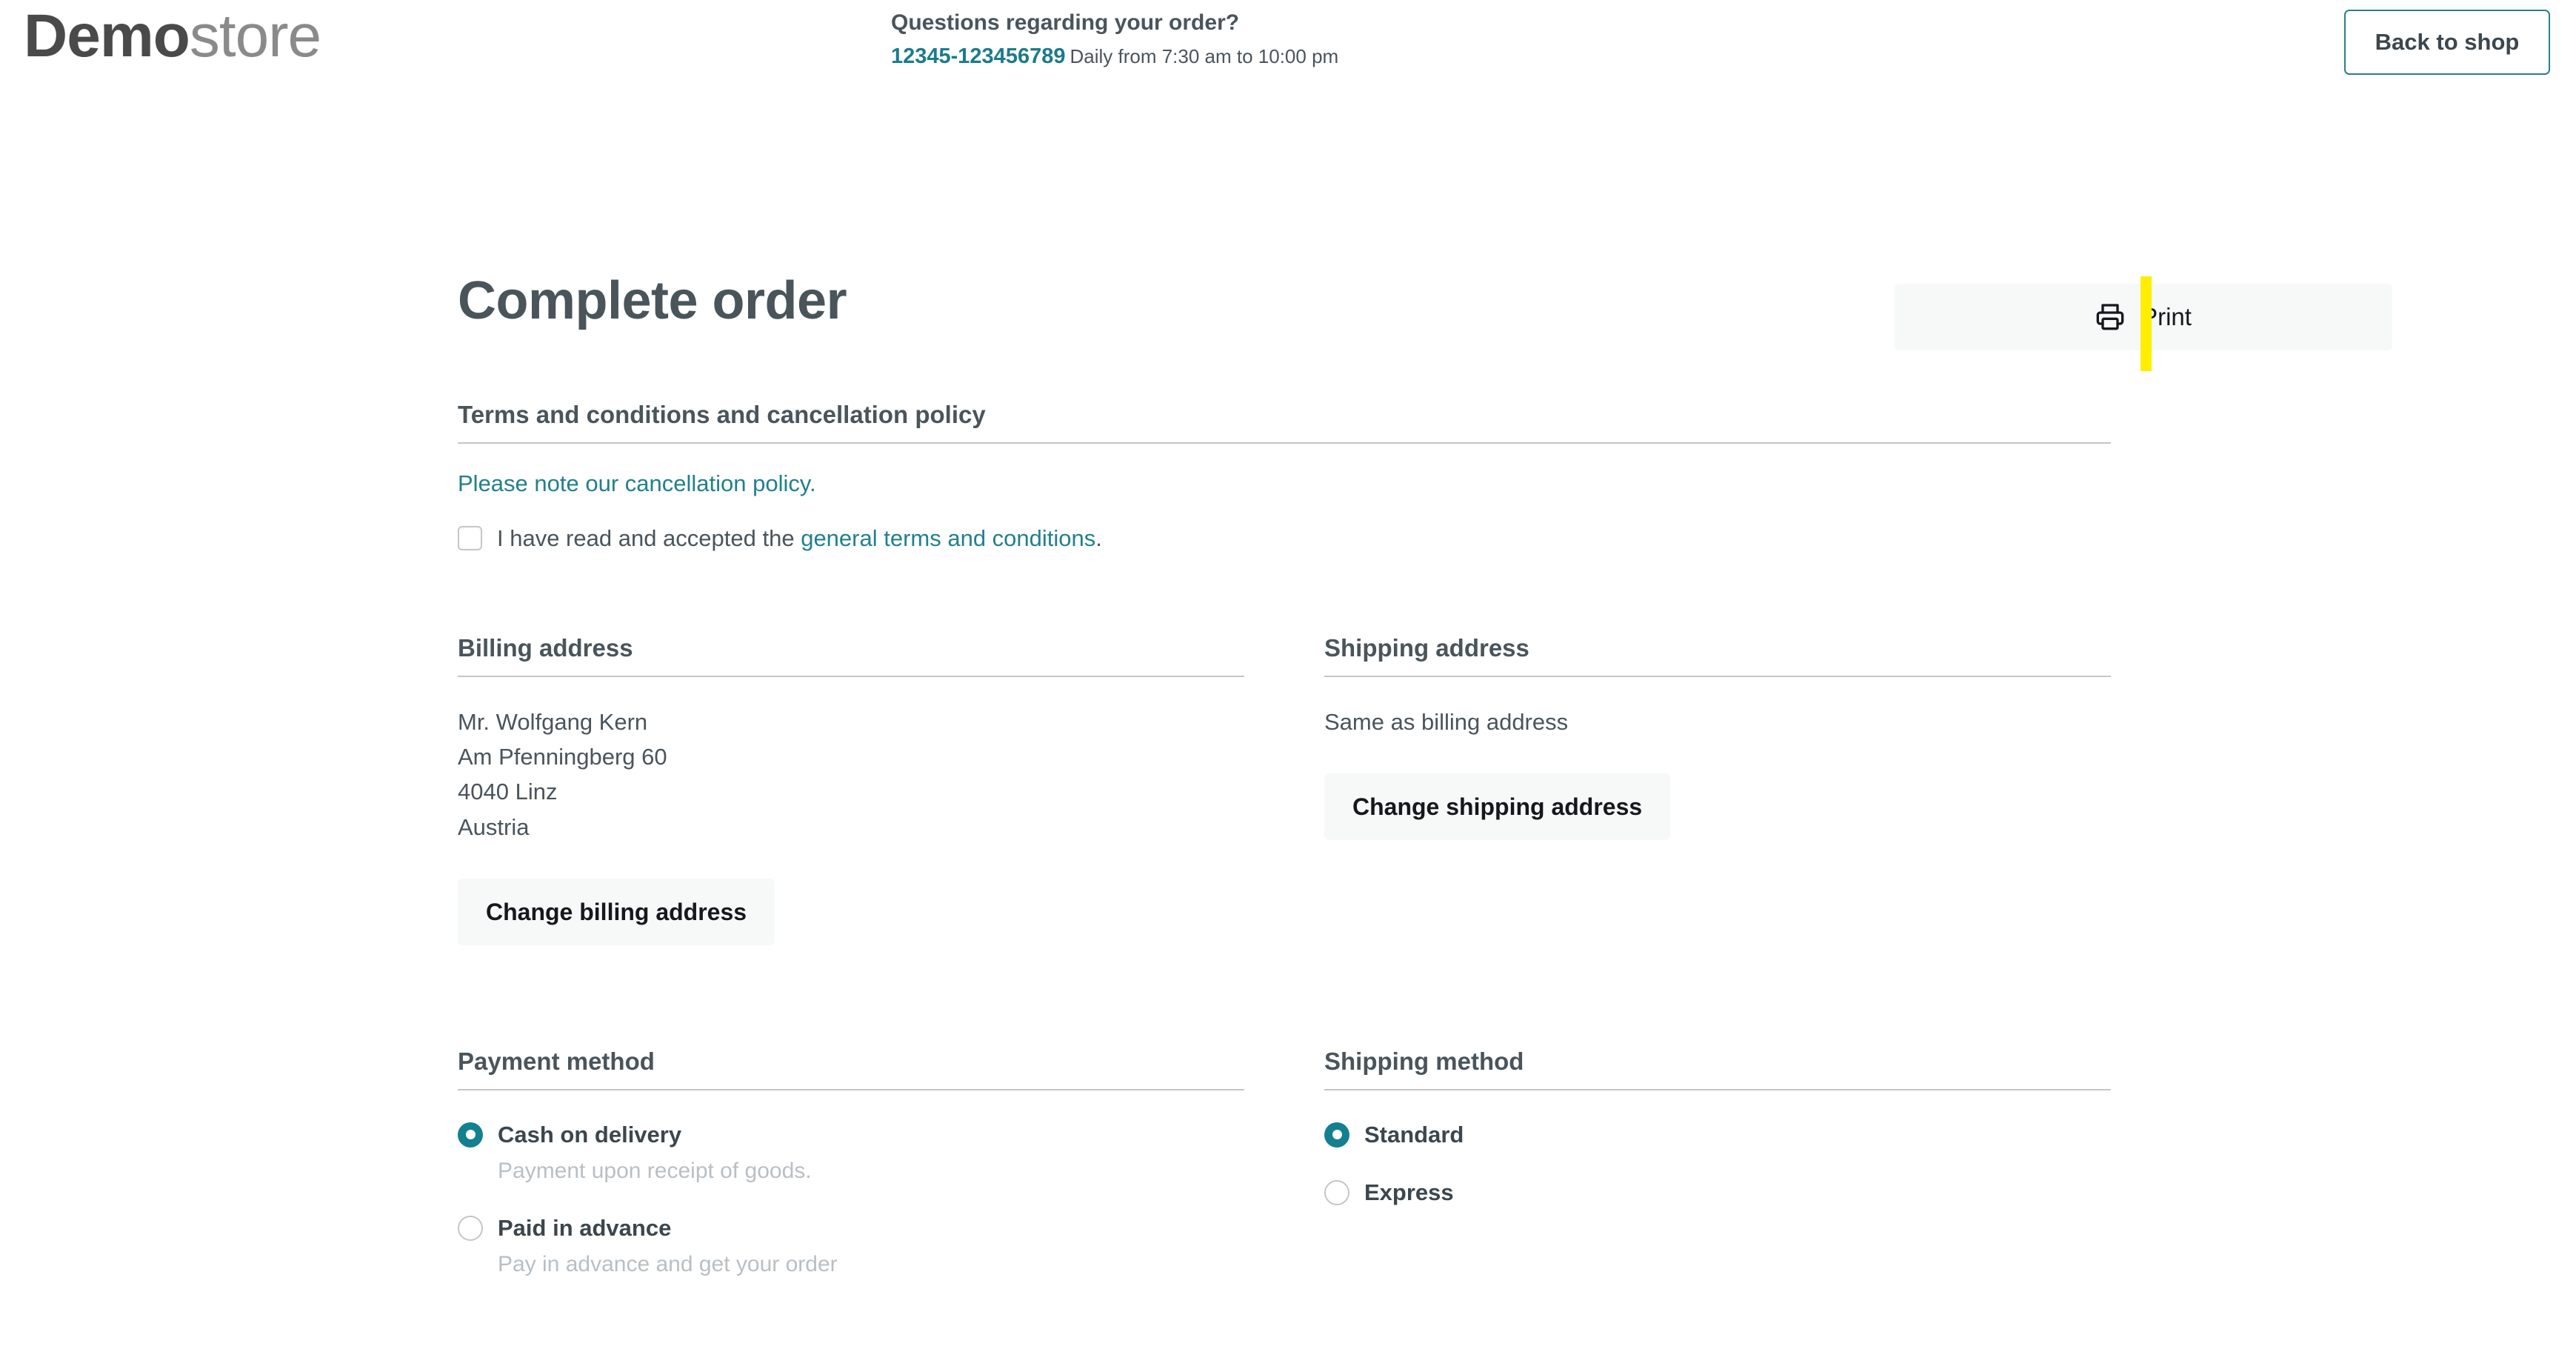 Image resolution: width=2576 pixels, height=1349 pixels. What do you see at coordinates (1336, 1192) in the screenshot?
I see `shipping-radio-express` at bounding box center [1336, 1192].